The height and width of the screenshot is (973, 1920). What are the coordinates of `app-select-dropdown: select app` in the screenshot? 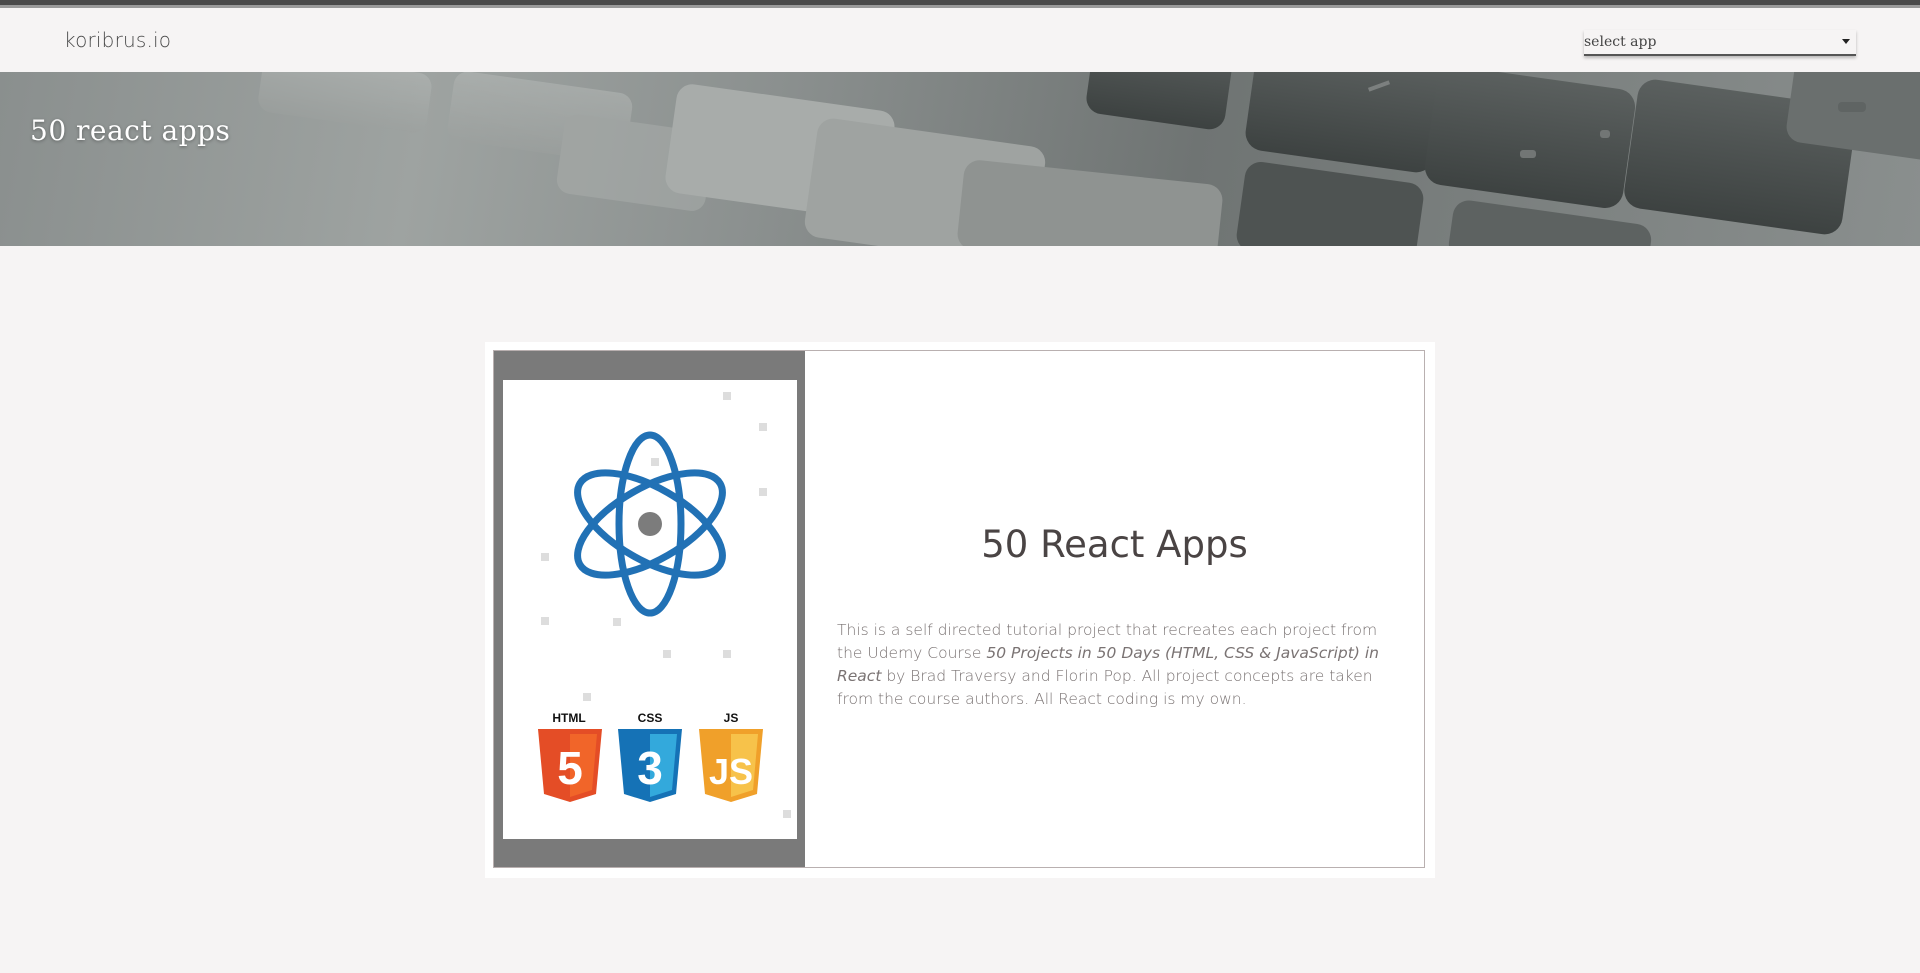 It's located at (1720, 43).